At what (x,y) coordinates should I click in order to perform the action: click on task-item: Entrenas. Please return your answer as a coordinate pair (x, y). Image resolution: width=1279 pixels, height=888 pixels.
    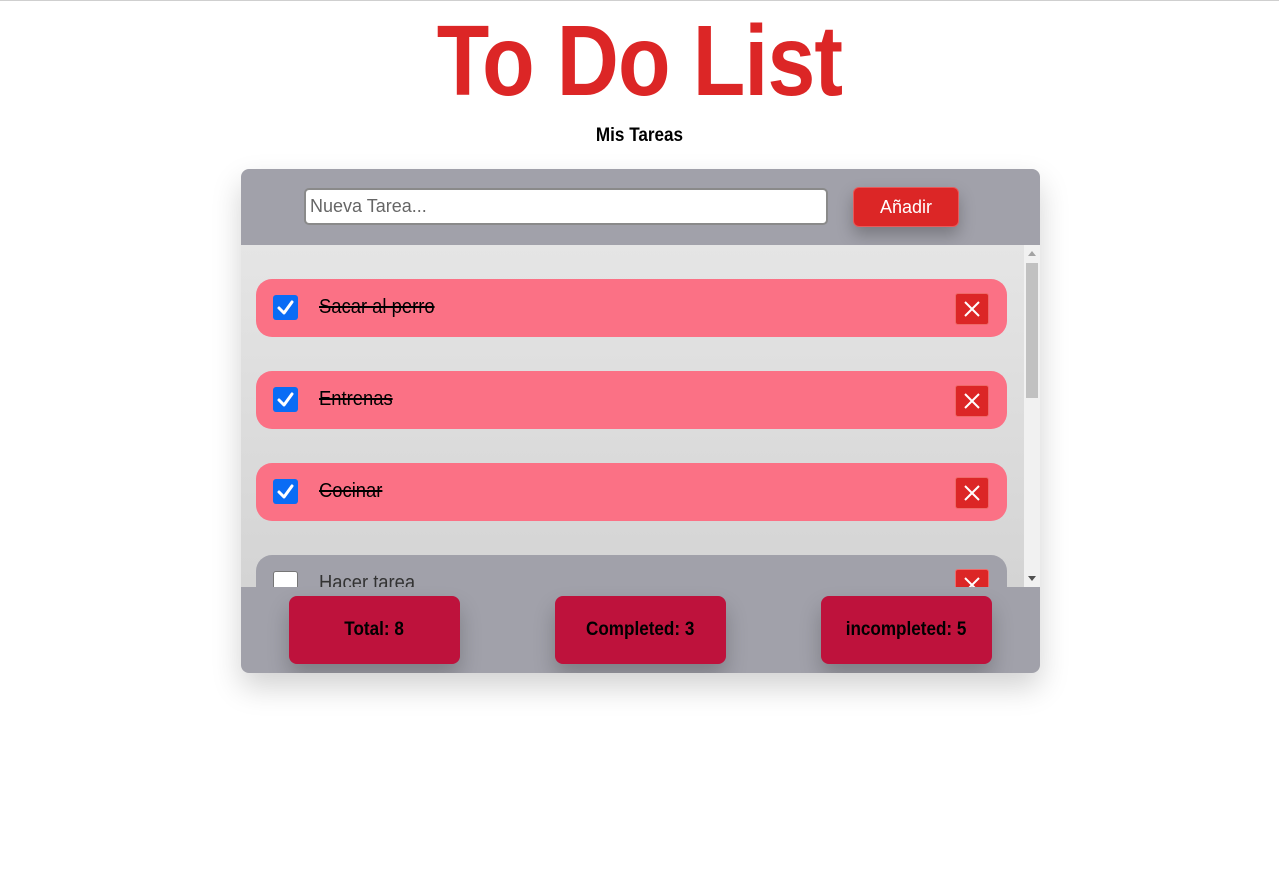
    Looking at the image, I should click on (631, 400).